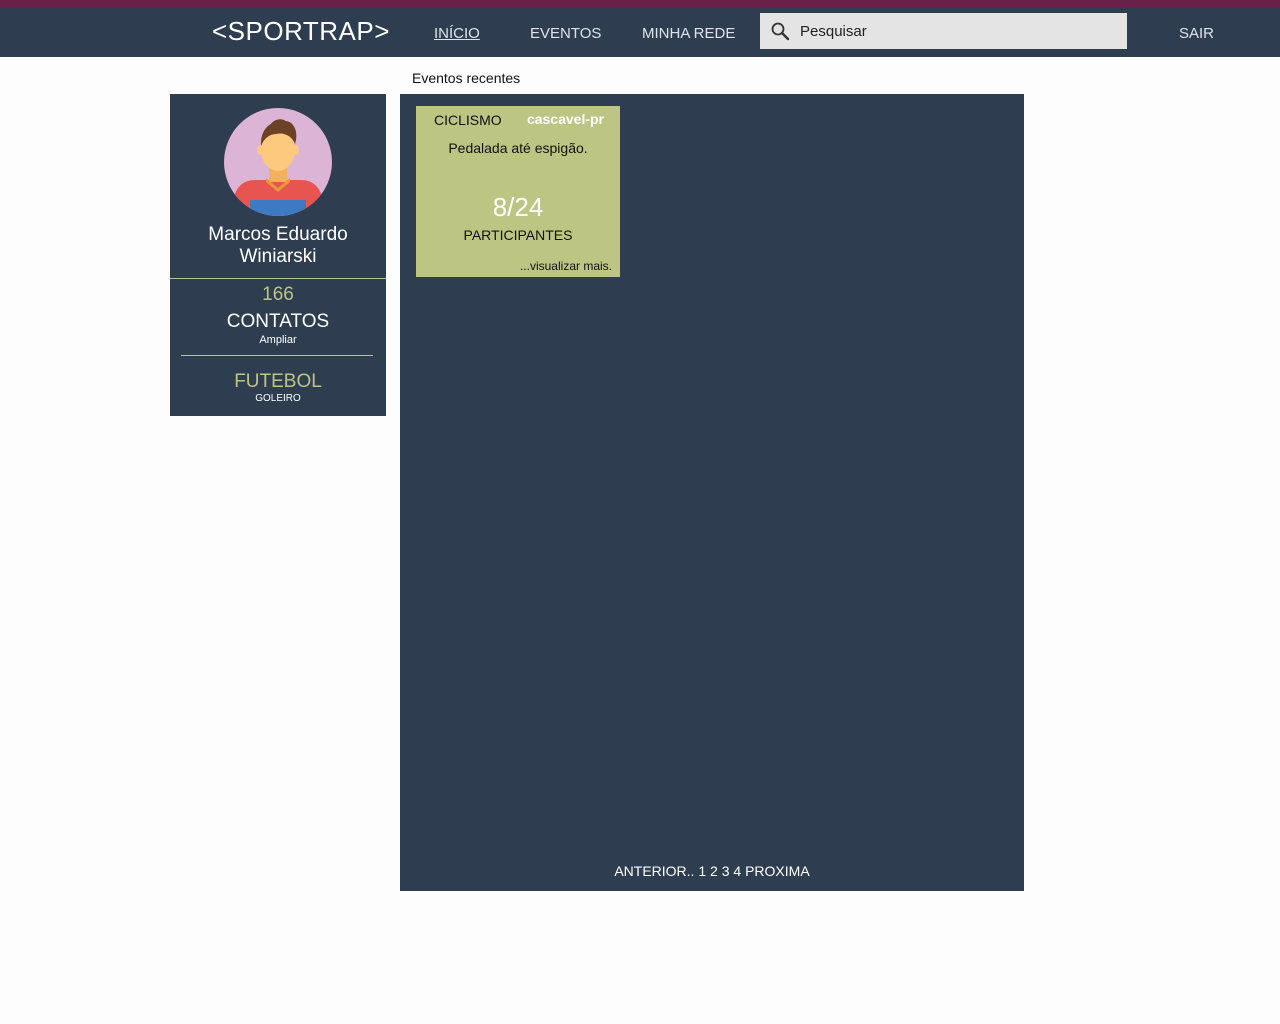 The width and height of the screenshot is (1280, 1024). Describe the element at coordinates (640, 3) in the screenshot. I see `top-stripe` at that location.